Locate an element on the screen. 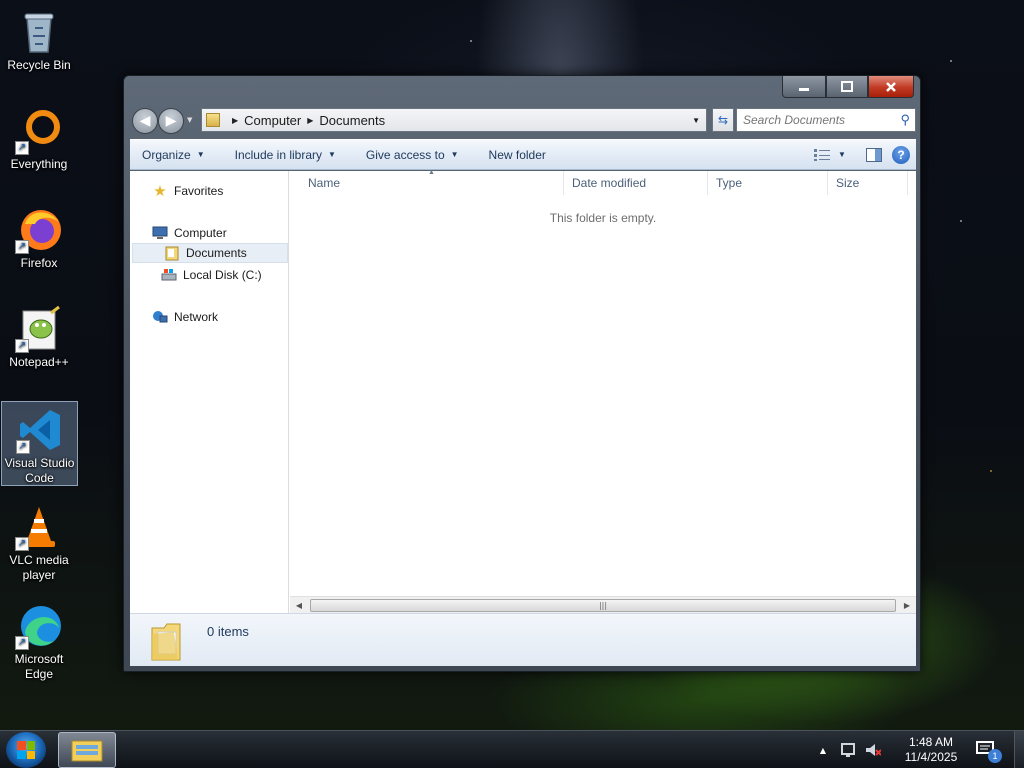  horizontal-scrollbar: ◀ ||| ▶ is located at coordinates (603, 604).